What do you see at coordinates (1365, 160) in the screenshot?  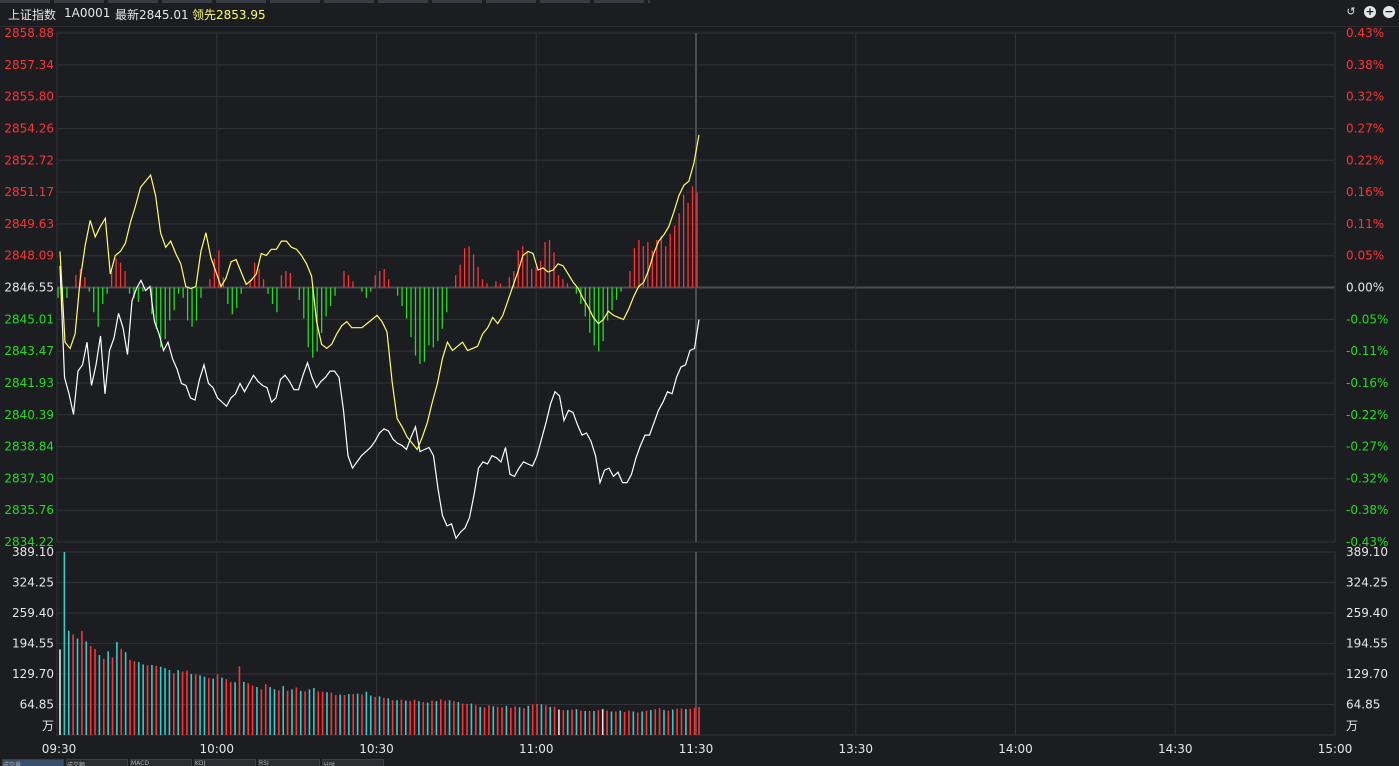 I see `pct-tick-label: 0.22%` at bounding box center [1365, 160].